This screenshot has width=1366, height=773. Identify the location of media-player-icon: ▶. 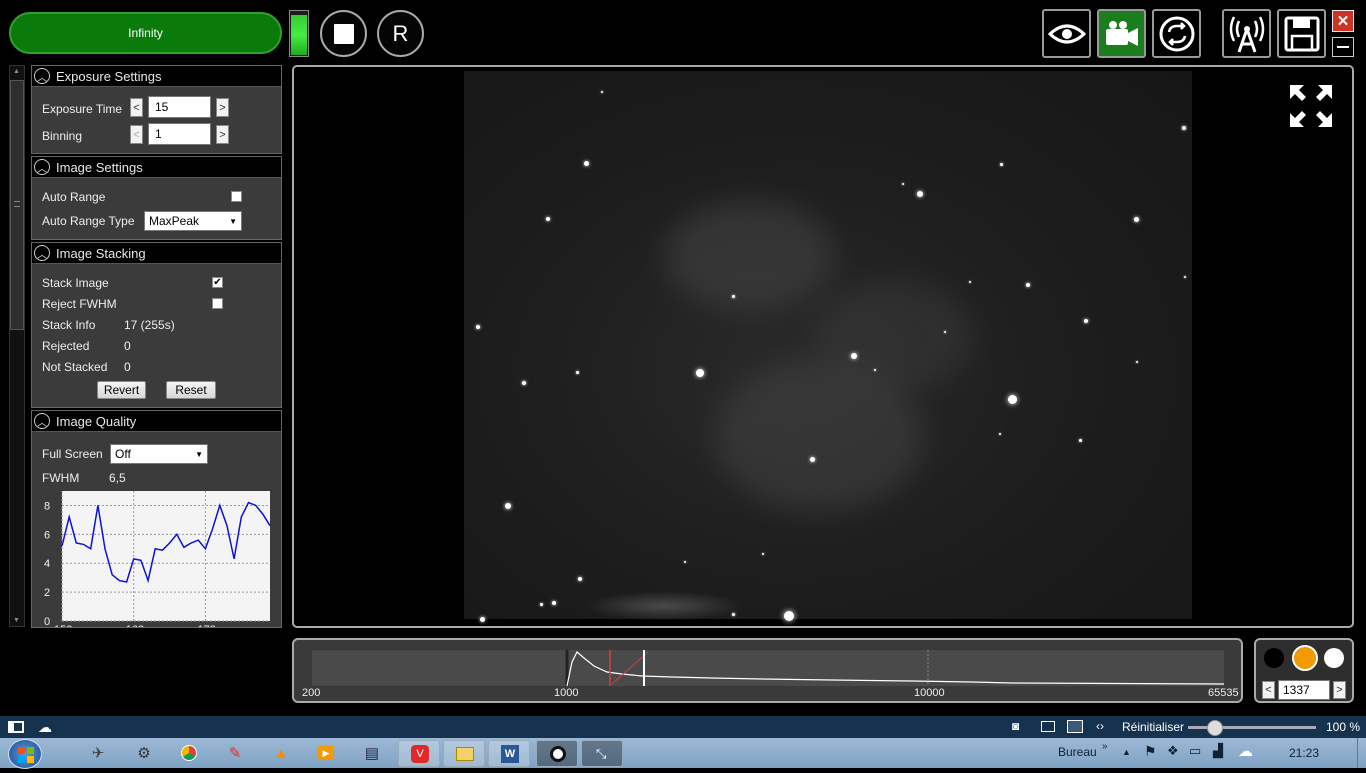
(326, 753).